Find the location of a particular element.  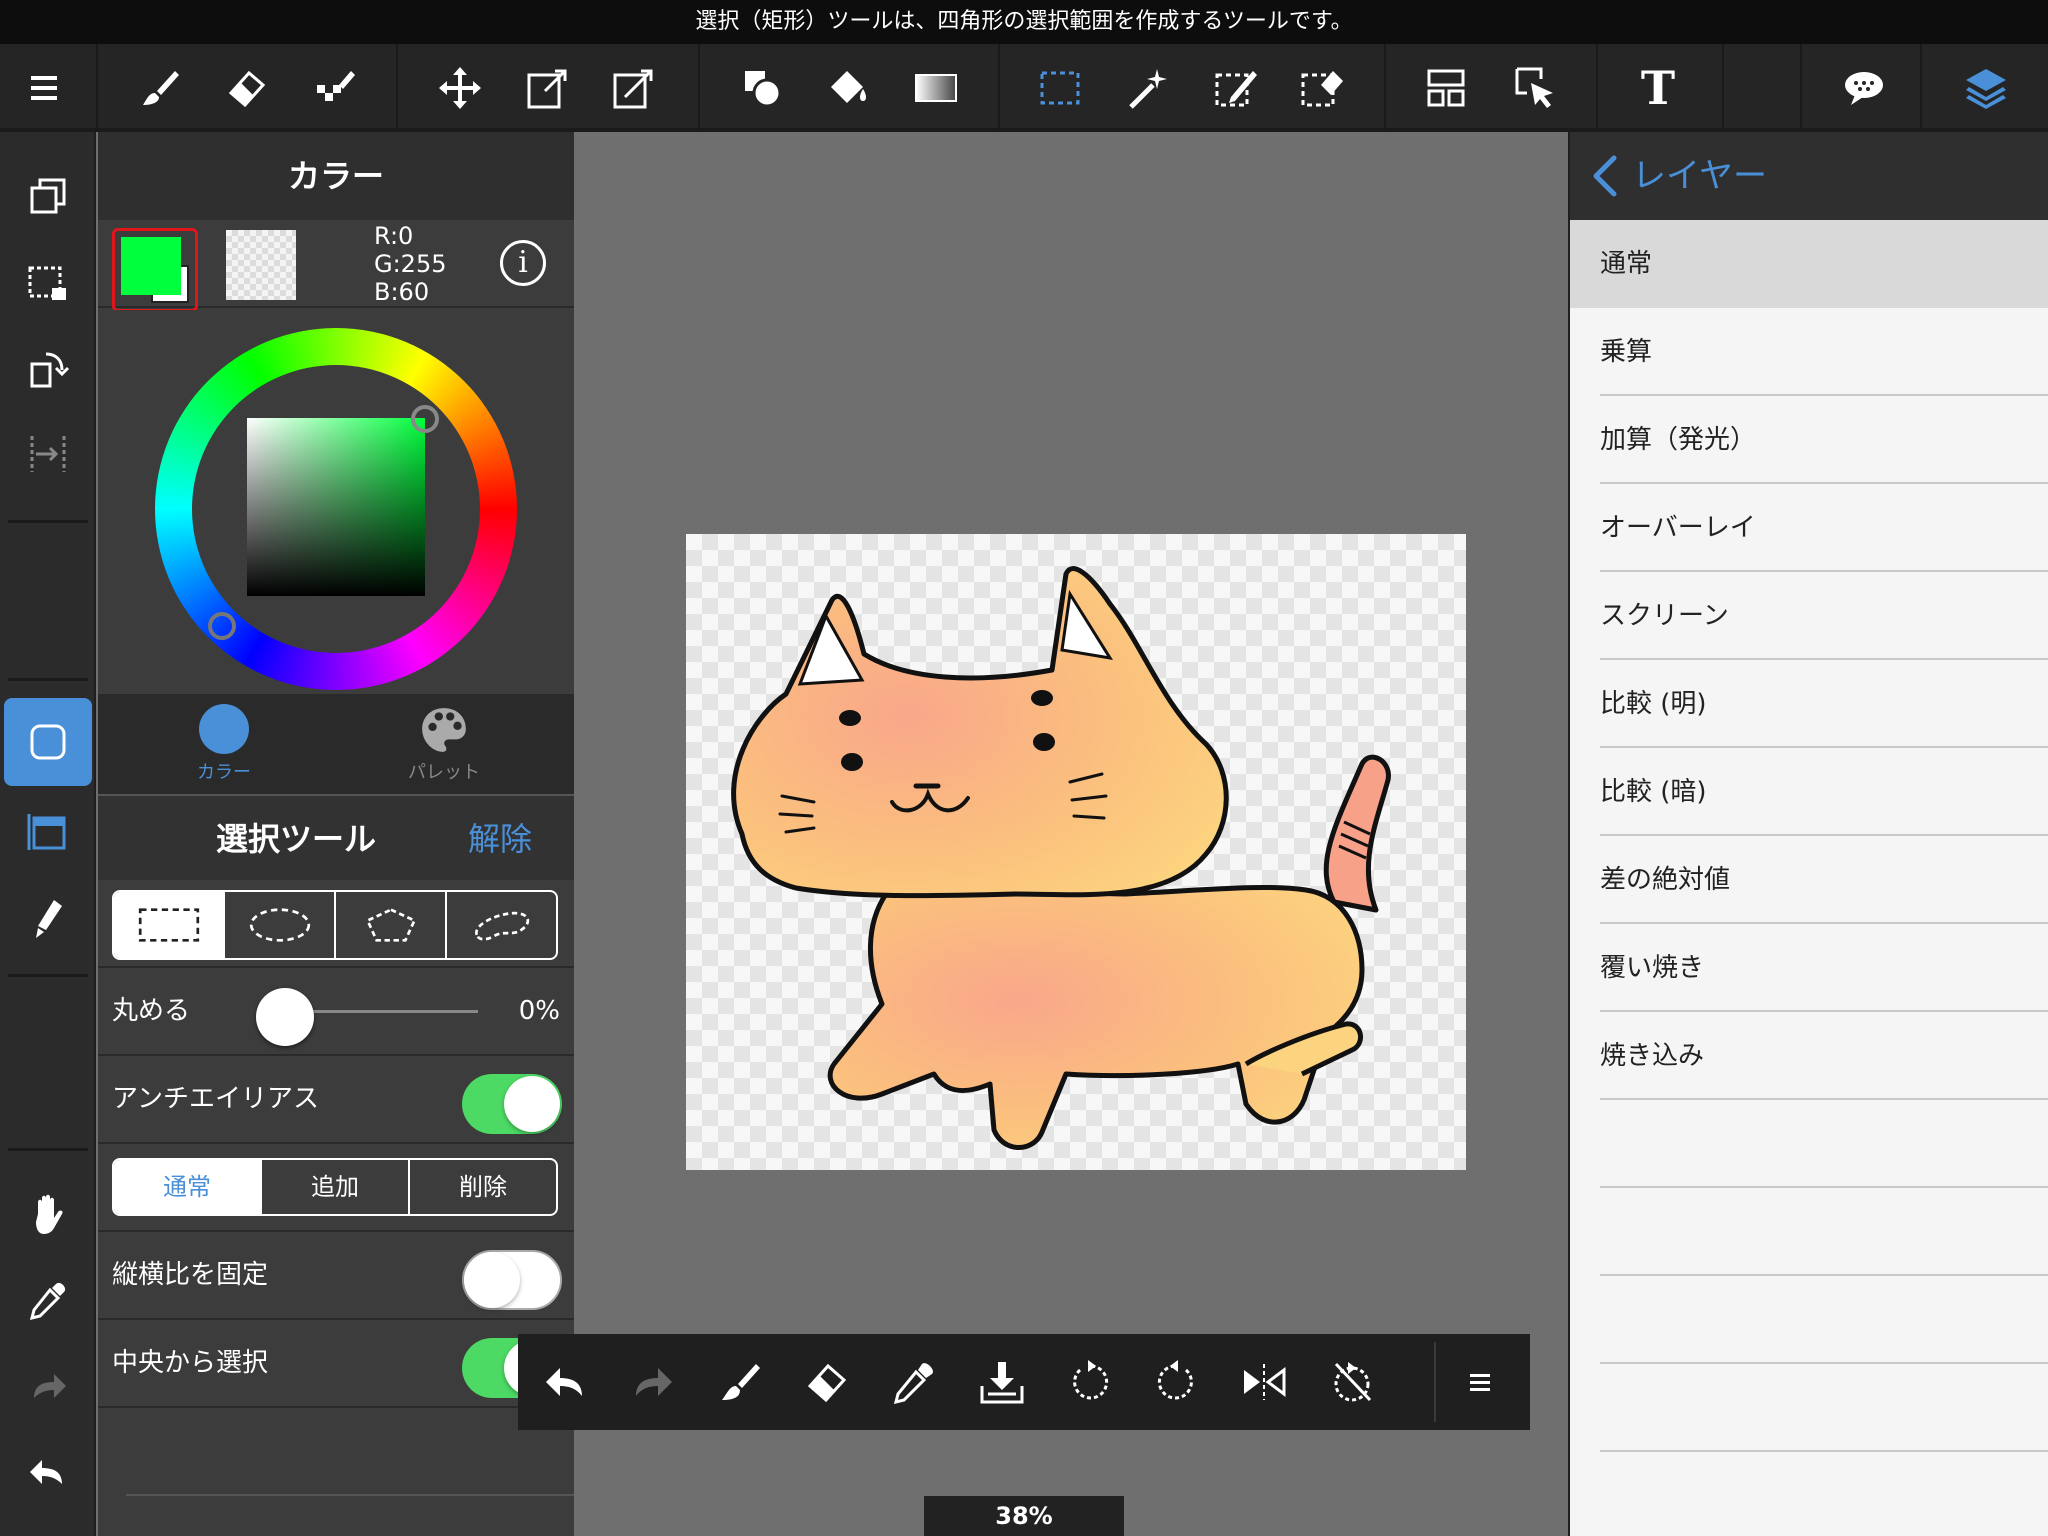

rotate-reset-icon is located at coordinates (1352, 1382).